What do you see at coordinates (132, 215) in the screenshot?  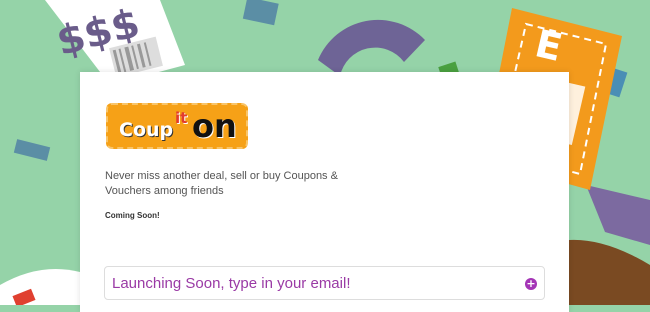 I see `coming-soon-label: Coming Soon!` at bounding box center [132, 215].